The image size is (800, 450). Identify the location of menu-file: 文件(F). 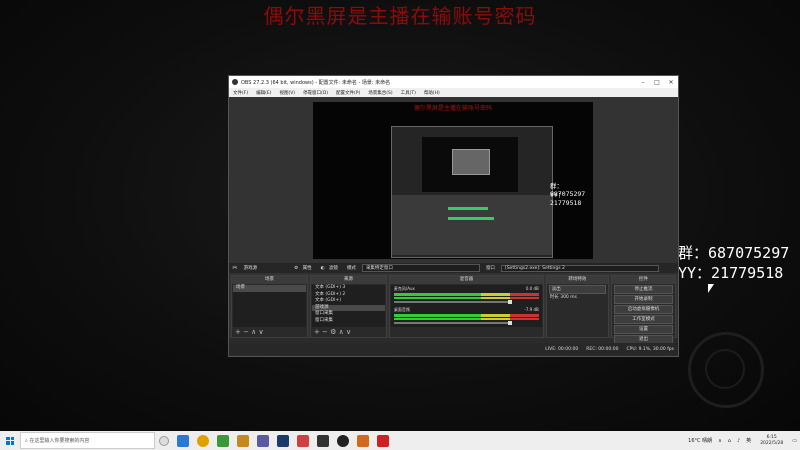
(240, 93).